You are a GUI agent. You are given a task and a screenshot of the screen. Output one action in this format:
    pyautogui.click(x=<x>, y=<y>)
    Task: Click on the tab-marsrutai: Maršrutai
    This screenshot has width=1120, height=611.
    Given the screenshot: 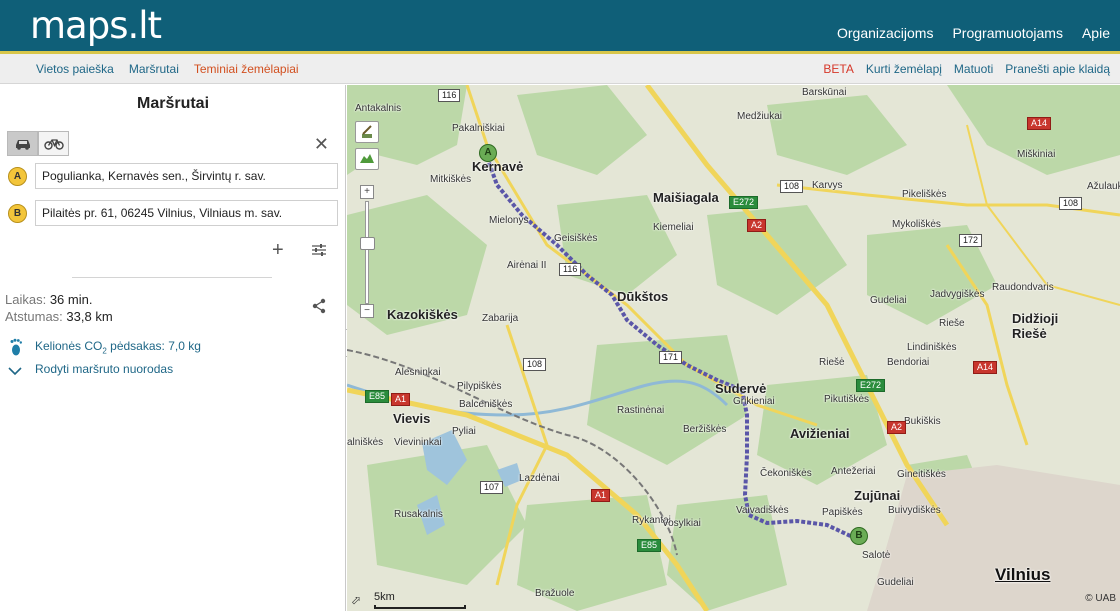 What is the action you would take?
    pyautogui.click(x=154, y=69)
    